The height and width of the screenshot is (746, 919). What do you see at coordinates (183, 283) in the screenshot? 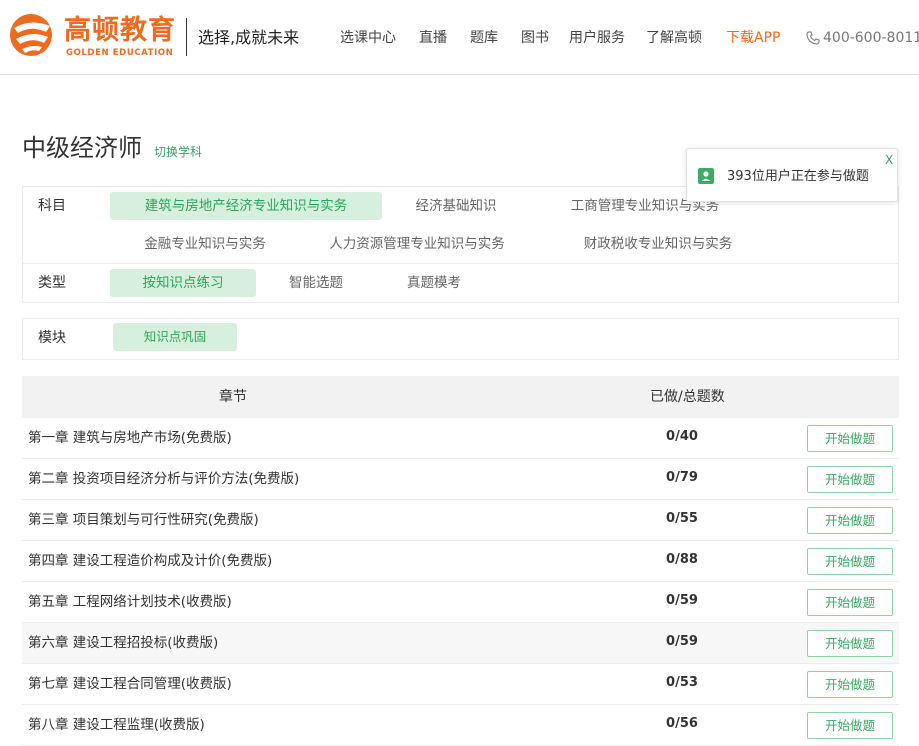
I see `type-option-by-knowledge: 按知识点练习` at bounding box center [183, 283].